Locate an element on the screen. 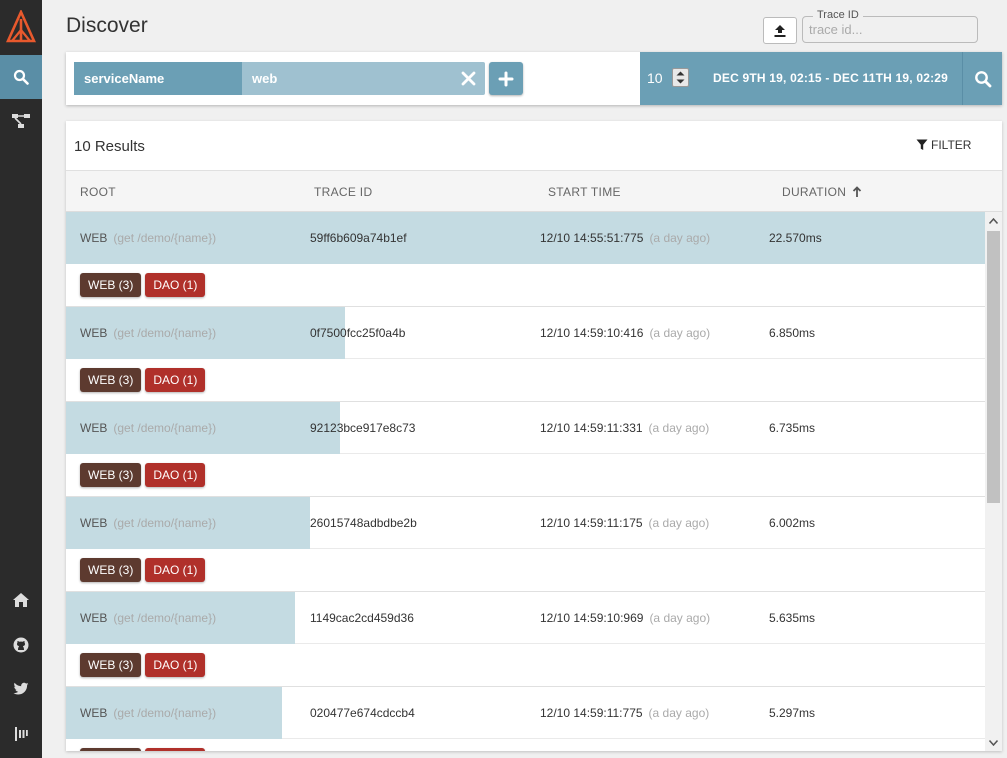 The height and width of the screenshot is (758, 1007). scroll-down-button is located at coordinates (993, 742).